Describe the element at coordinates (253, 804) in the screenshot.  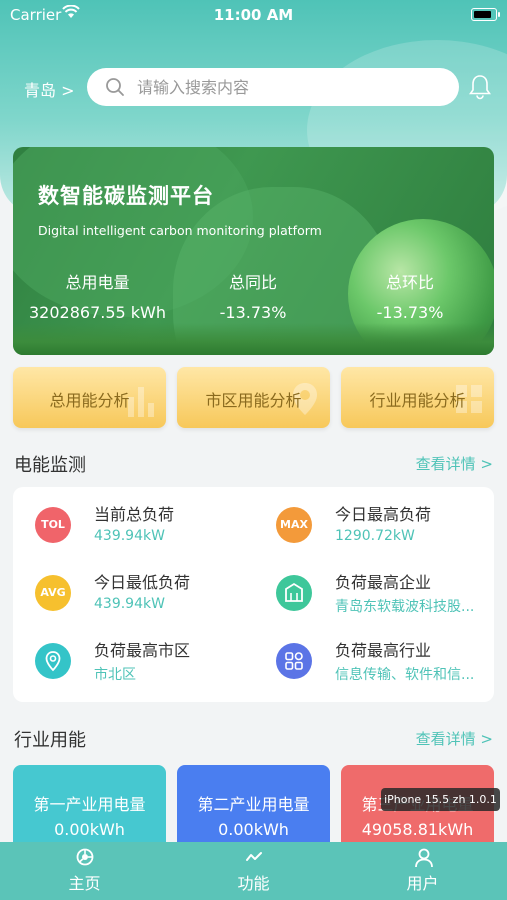
I see `industry-label: 第二产业用电量` at that location.